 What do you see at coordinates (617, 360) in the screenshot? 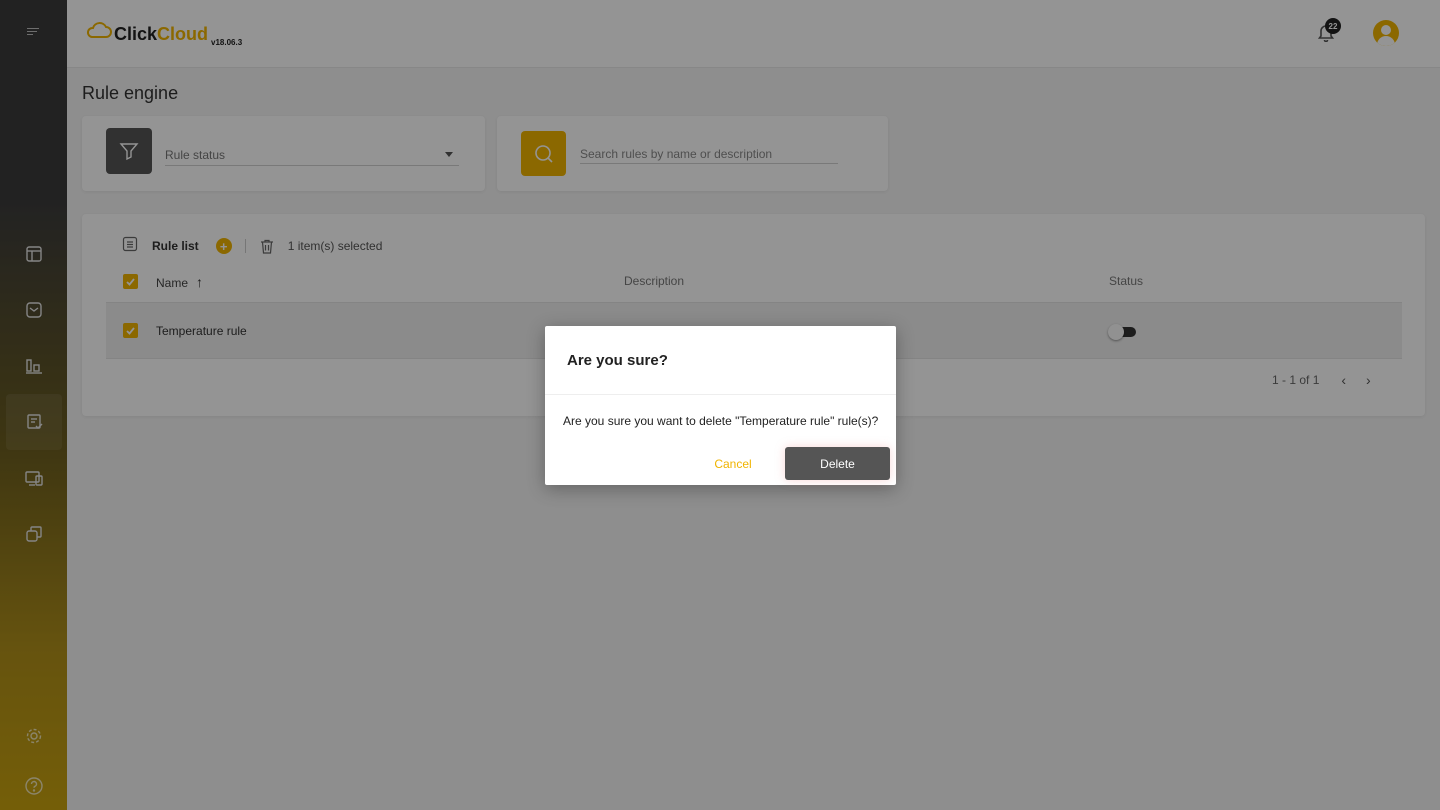
I see `dialog-title: Are you sure?` at bounding box center [617, 360].